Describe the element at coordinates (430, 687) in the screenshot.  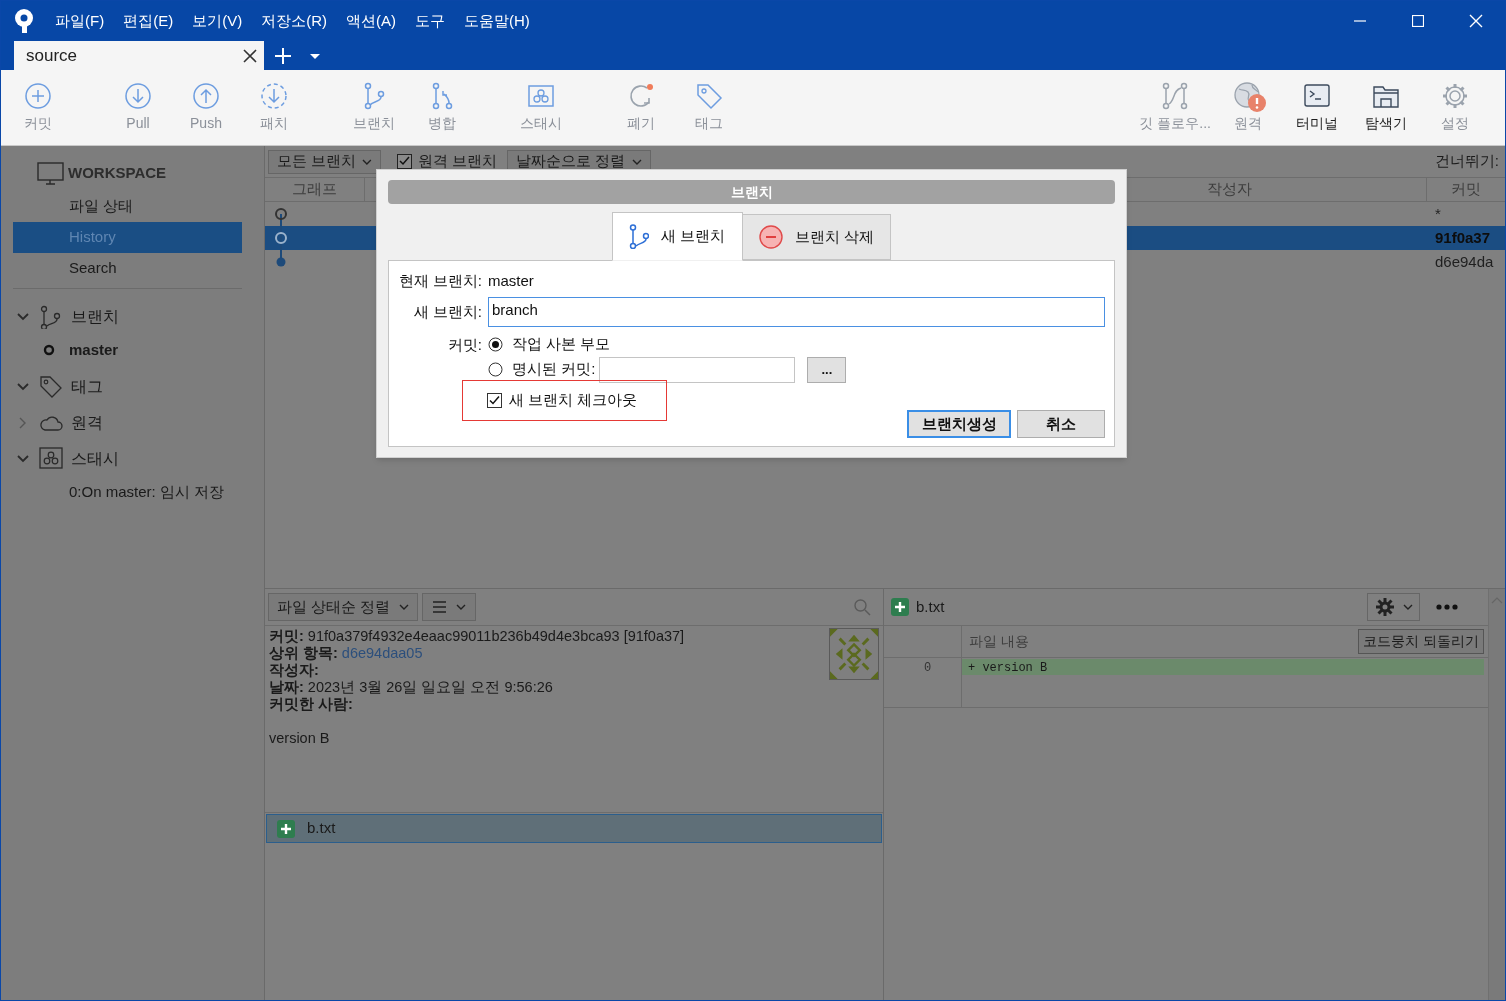
I see `detail-value: 2023년 3월 26일 일요일 오전 9:56:26` at that location.